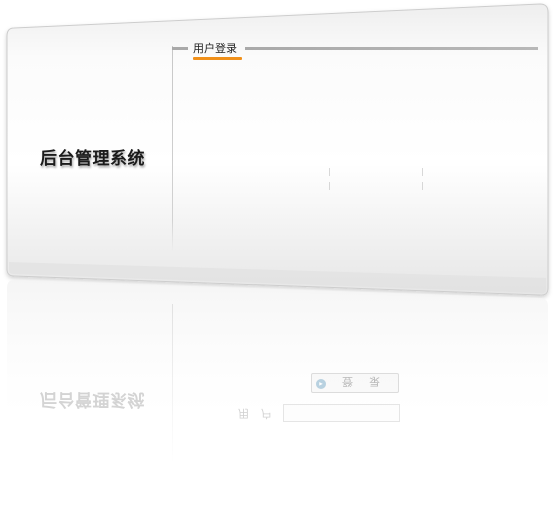 The width and height of the screenshot is (554, 518). I want to click on reflection-button-label: 登录, so click(369, 381).